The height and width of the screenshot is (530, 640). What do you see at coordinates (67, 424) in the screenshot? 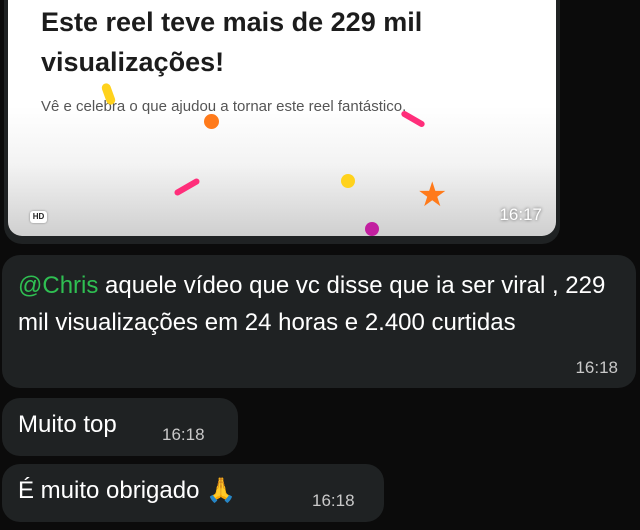
I see `message-text: Muito top` at bounding box center [67, 424].